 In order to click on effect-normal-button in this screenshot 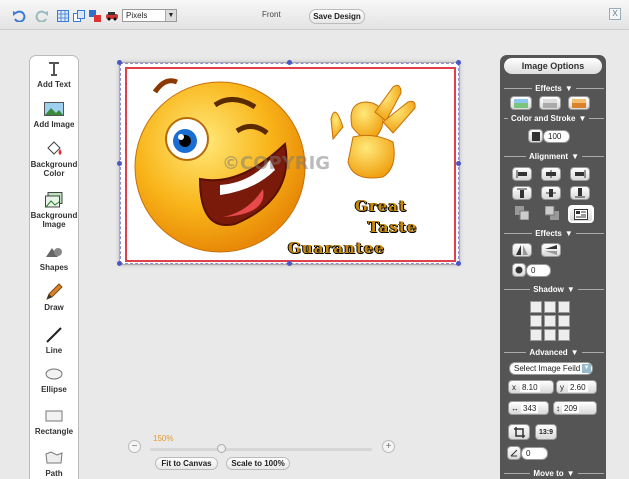, I will do `click(521, 103)`.